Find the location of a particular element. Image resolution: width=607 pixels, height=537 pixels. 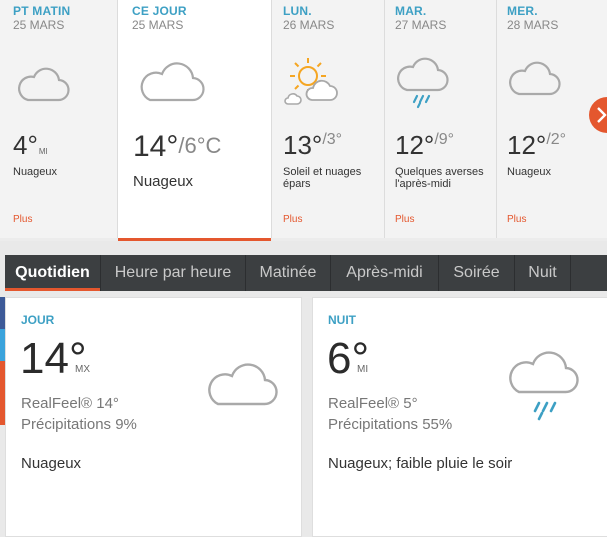

tab-heure-par-heure: Heure par heure is located at coordinates (173, 273).